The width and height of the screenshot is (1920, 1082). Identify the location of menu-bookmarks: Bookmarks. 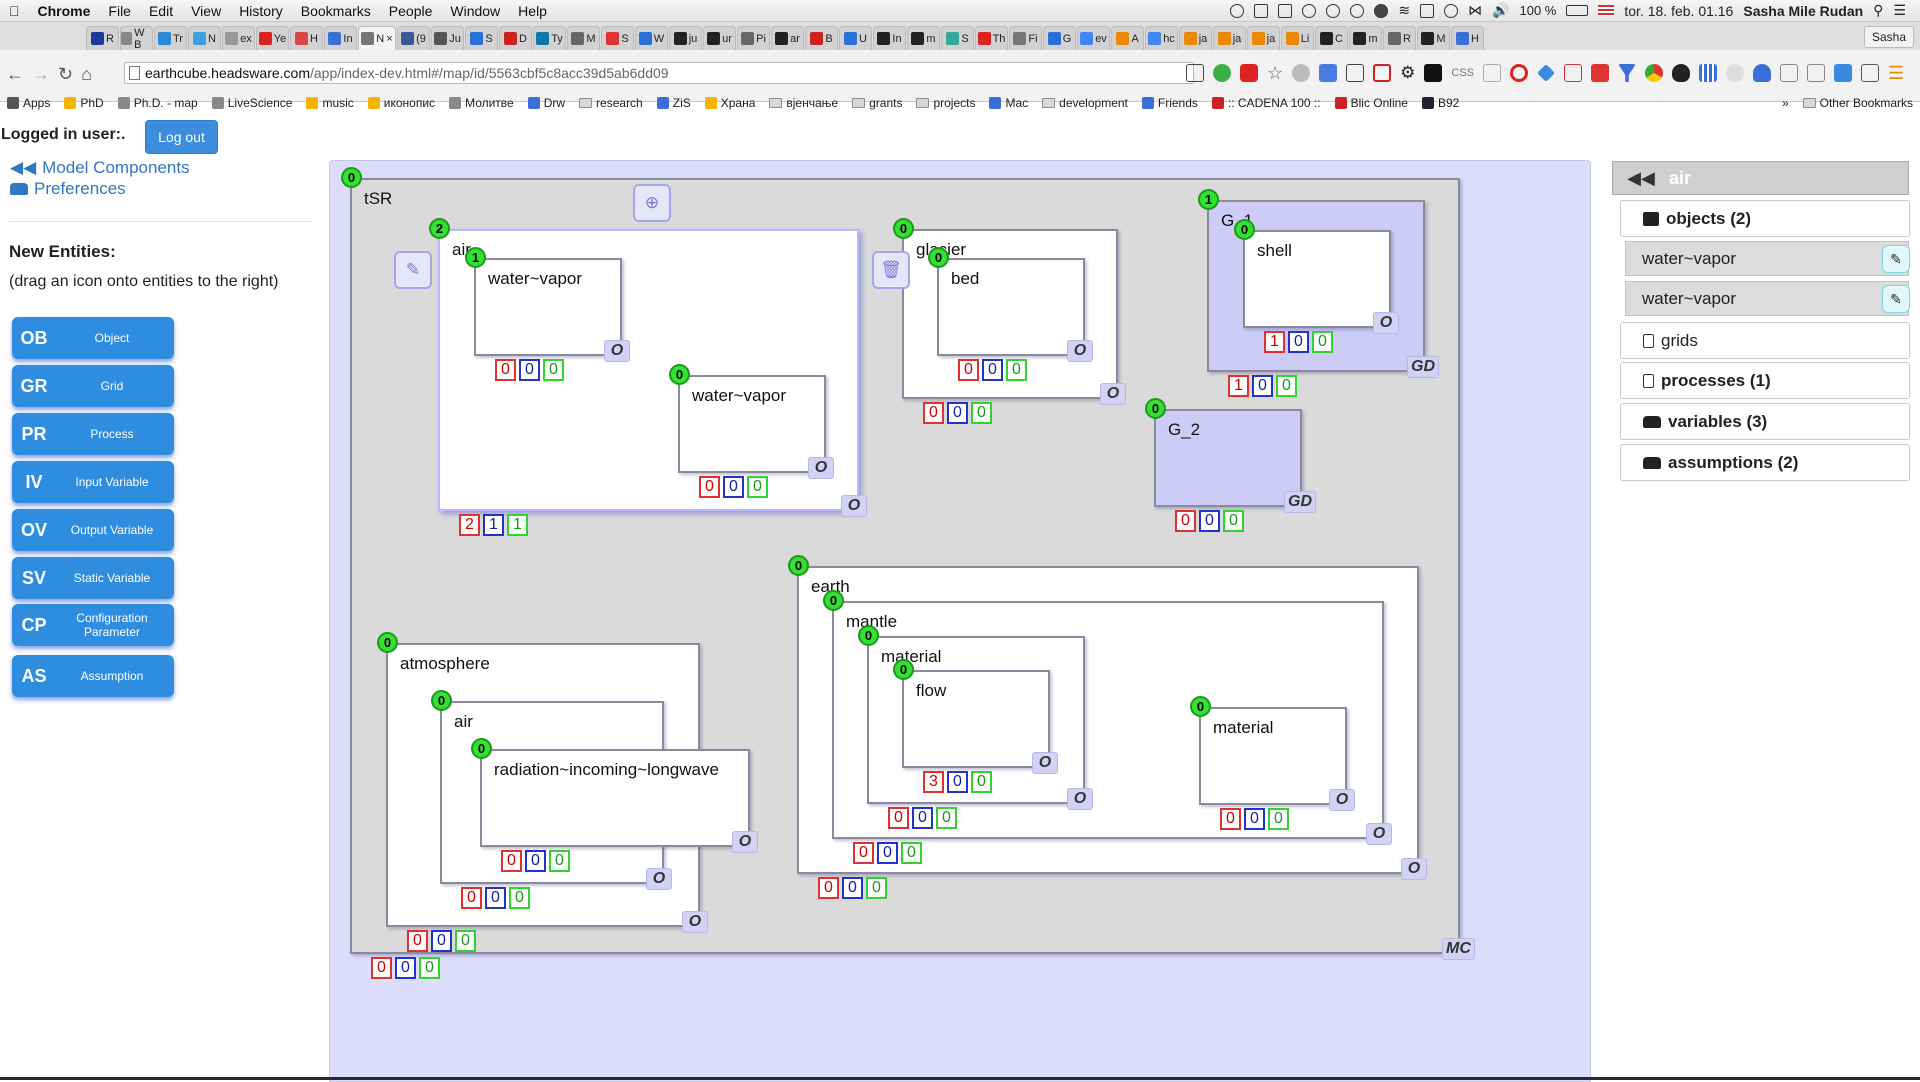
(336, 11).